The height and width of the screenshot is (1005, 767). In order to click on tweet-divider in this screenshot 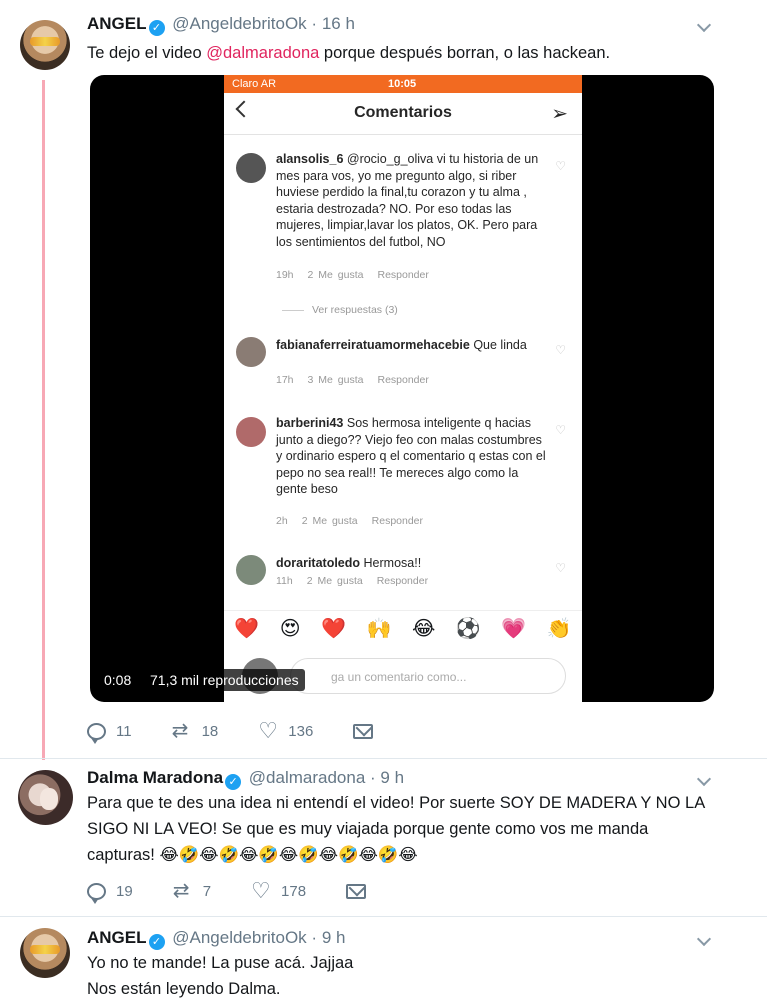, I will do `click(383, 758)`.